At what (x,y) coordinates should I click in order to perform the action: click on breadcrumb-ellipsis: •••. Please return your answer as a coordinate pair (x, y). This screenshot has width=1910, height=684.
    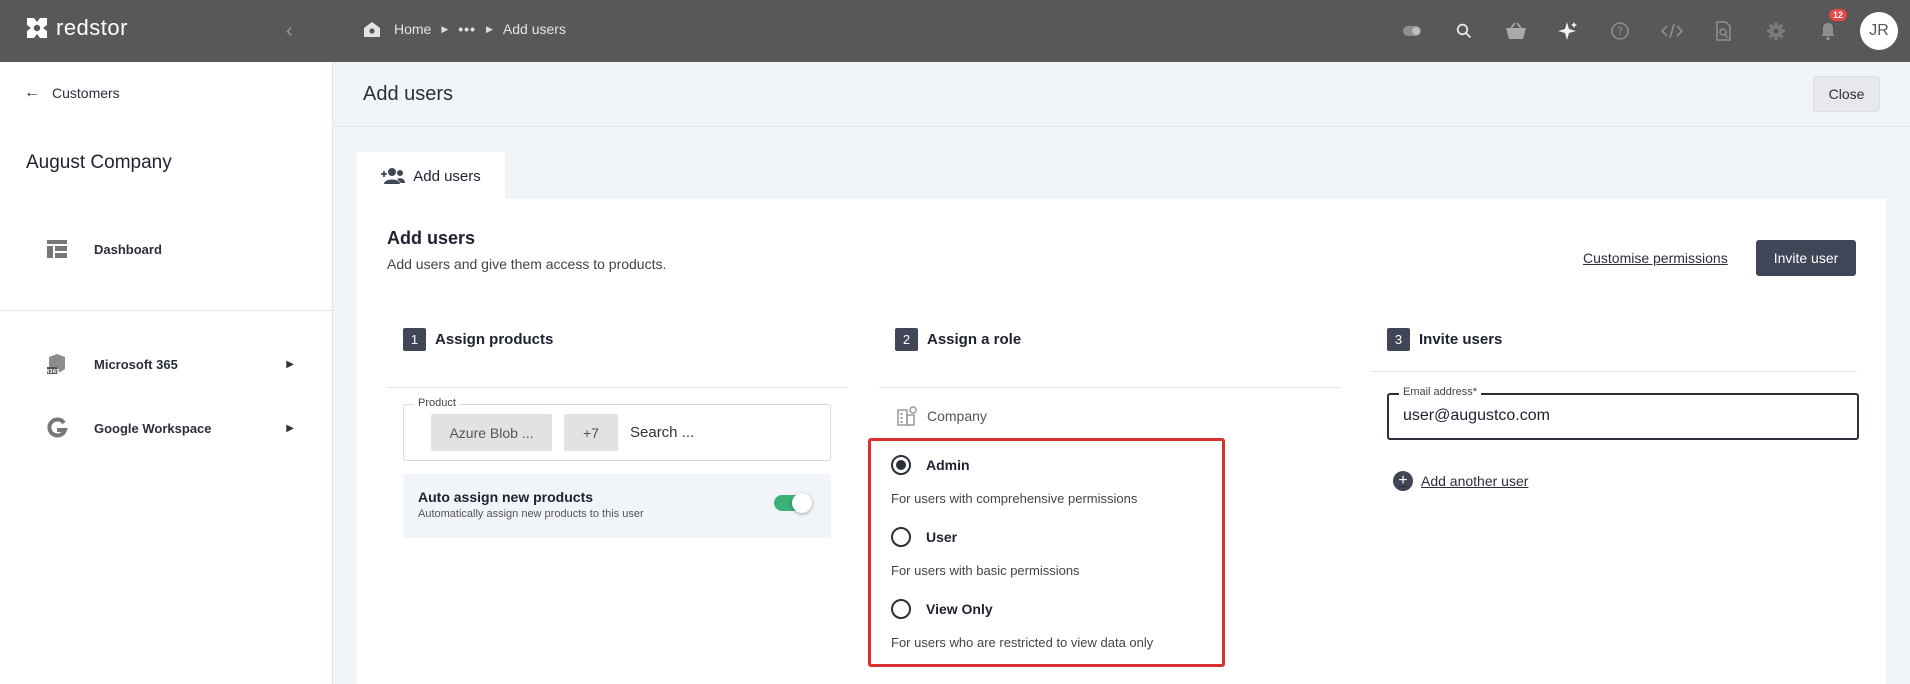
    Looking at the image, I should click on (467, 29).